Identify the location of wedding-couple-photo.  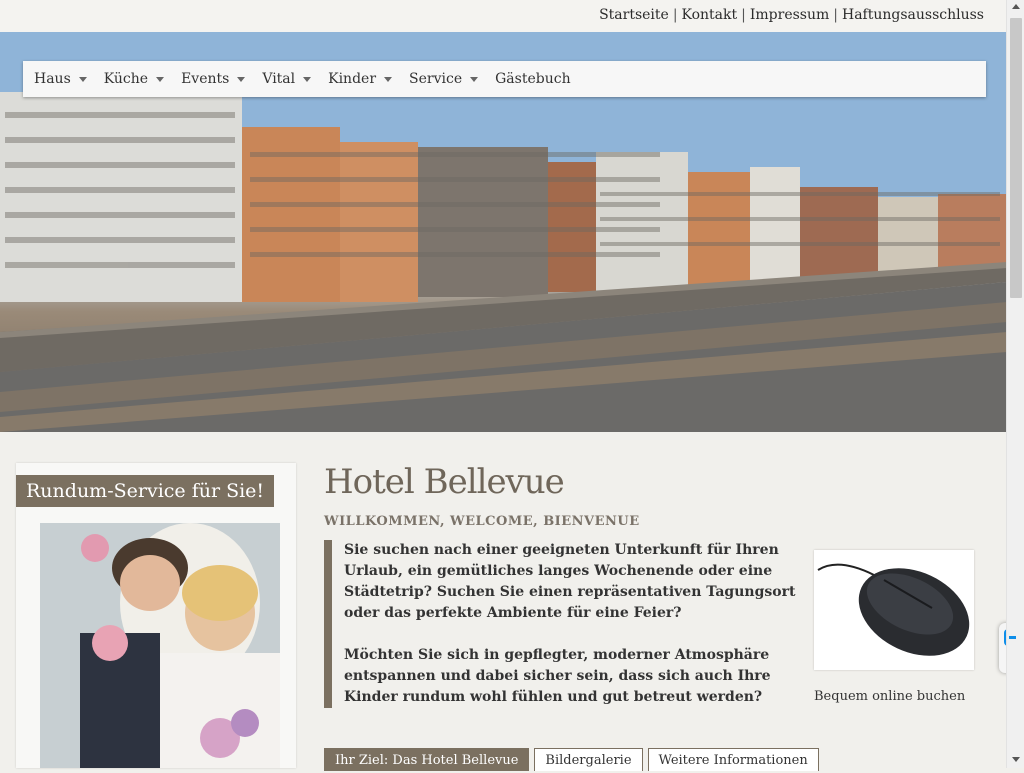
(160, 645).